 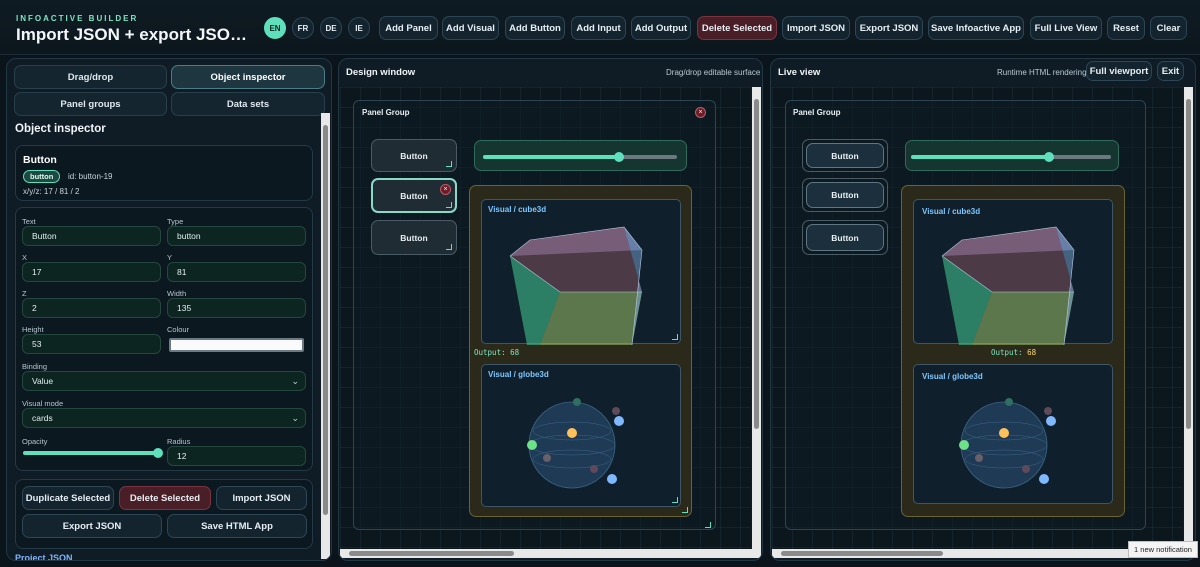 What do you see at coordinates (713, 72) in the screenshot?
I see `design-window-subtitle: Drag/drop editable surface` at bounding box center [713, 72].